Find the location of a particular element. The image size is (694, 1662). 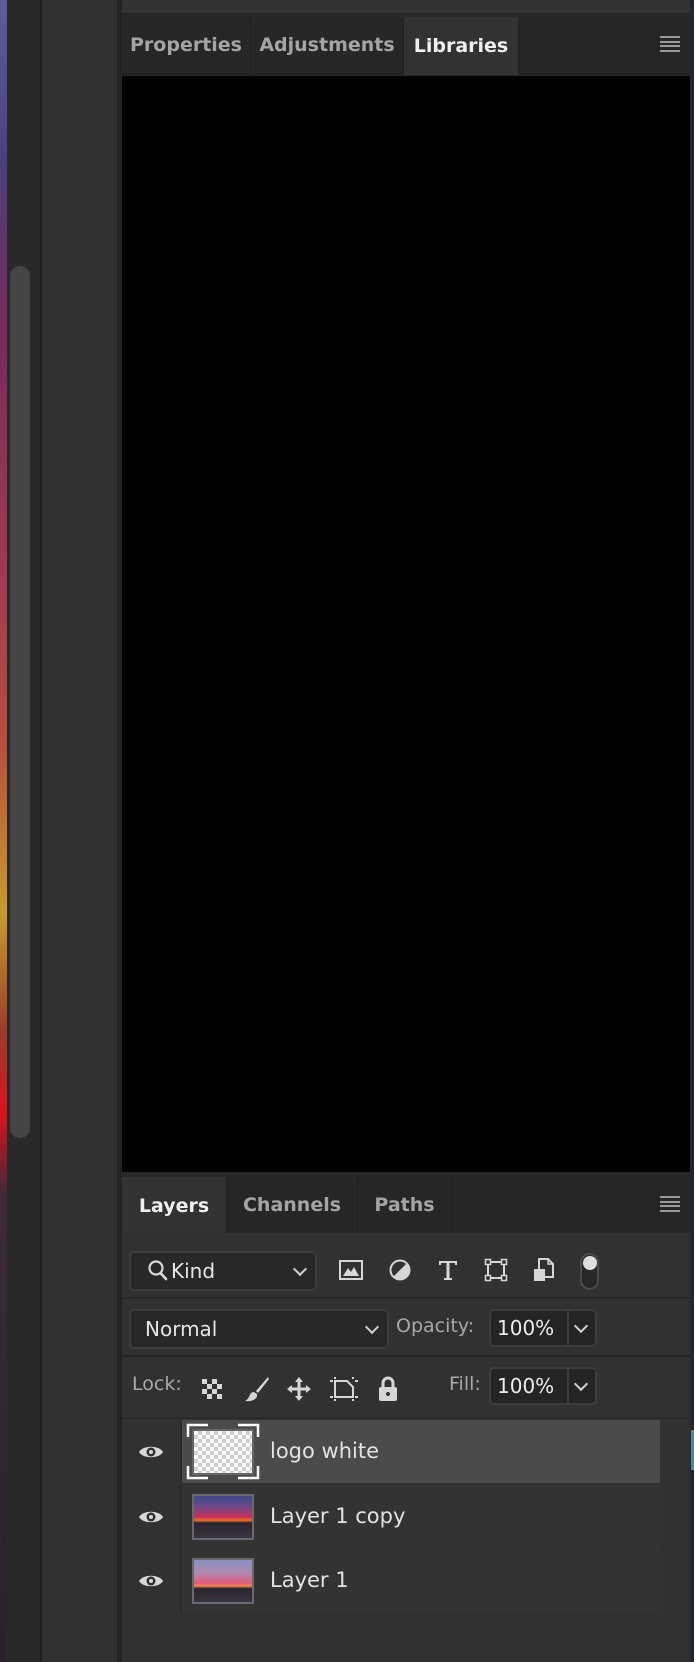

tab-adjustments: Adjustments is located at coordinates (327, 45).